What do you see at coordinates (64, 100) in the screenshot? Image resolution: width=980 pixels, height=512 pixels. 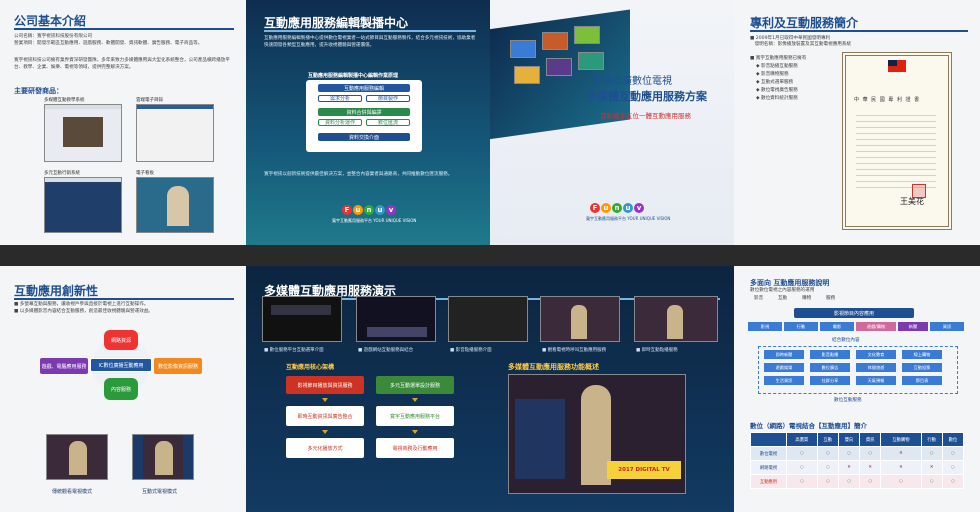 I see `shot-caption: 多媒體互動教學系統` at bounding box center [64, 100].